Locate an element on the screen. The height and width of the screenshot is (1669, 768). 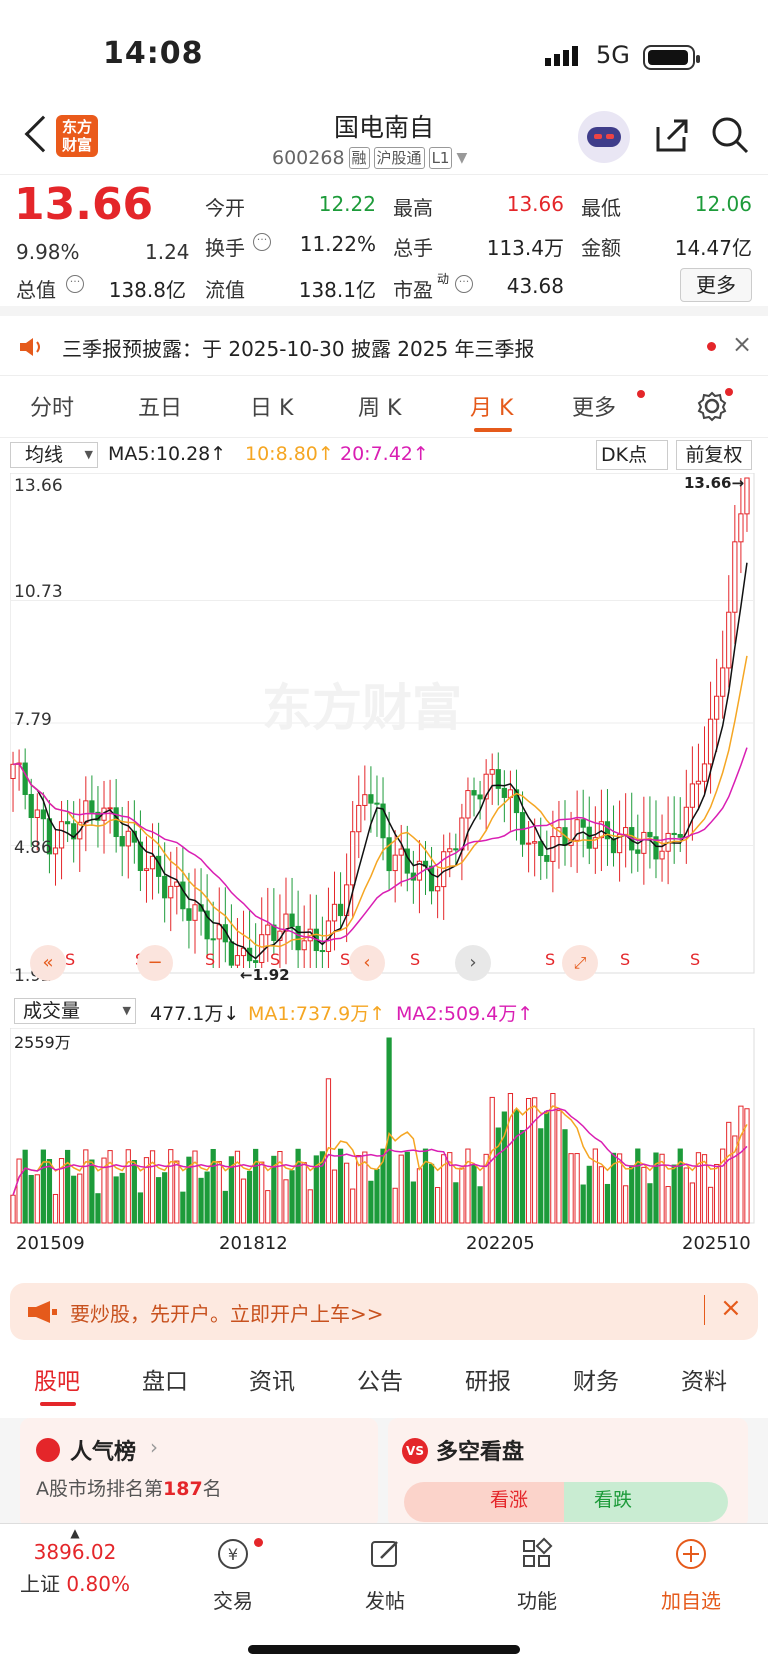
tab-more: 更多 is located at coordinates (594, 406).